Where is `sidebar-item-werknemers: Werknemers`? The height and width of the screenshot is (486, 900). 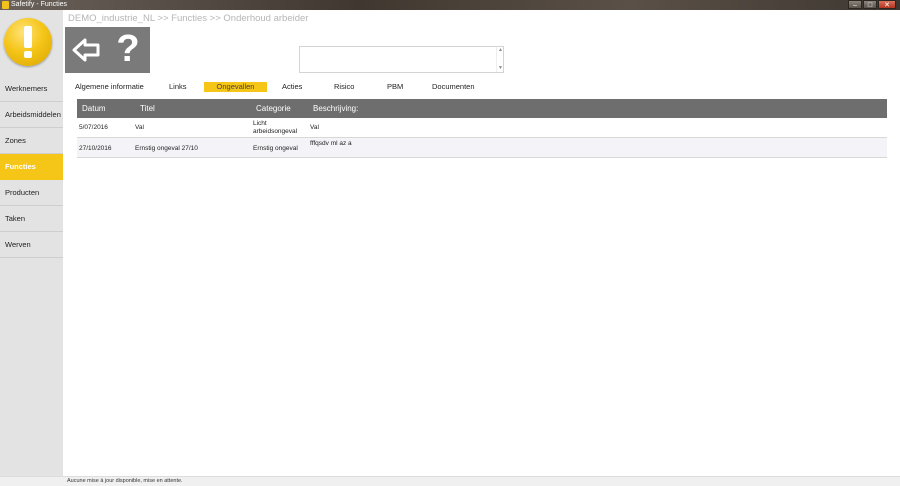
sidebar-item-werknemers: Werknemers is located at coordinates (31, 89).